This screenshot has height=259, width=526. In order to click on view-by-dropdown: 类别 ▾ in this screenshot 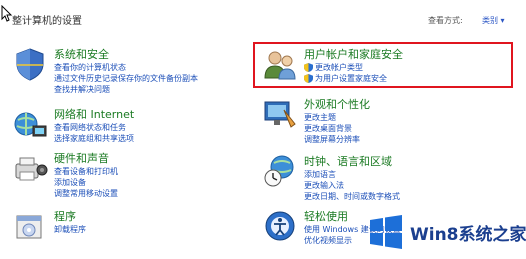, I will do `click(493, 20)`.